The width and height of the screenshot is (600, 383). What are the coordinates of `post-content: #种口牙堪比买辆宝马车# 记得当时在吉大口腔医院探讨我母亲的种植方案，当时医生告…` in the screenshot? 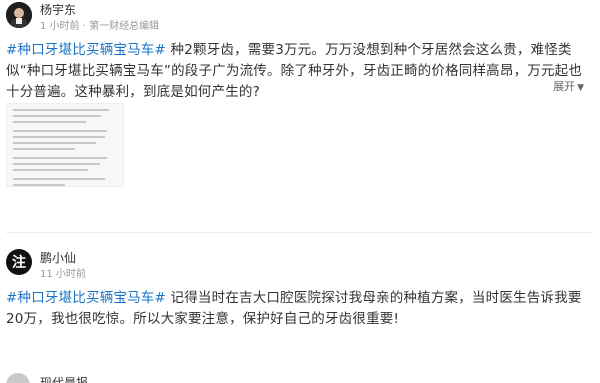 It's located at (299, 309).